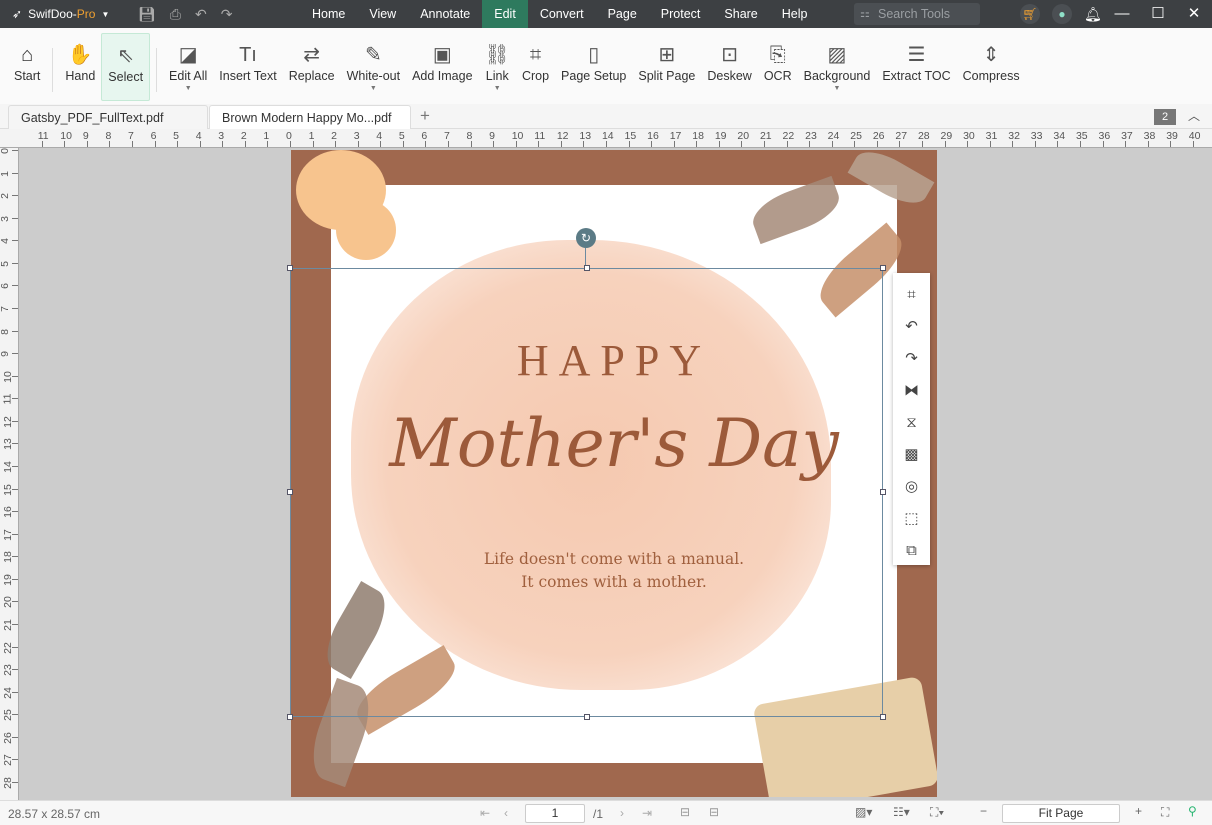  What do you see at coordinates (1194, 14) in the screenshot?
I see `close-button: ✕` at bounding box center [1194, 14].